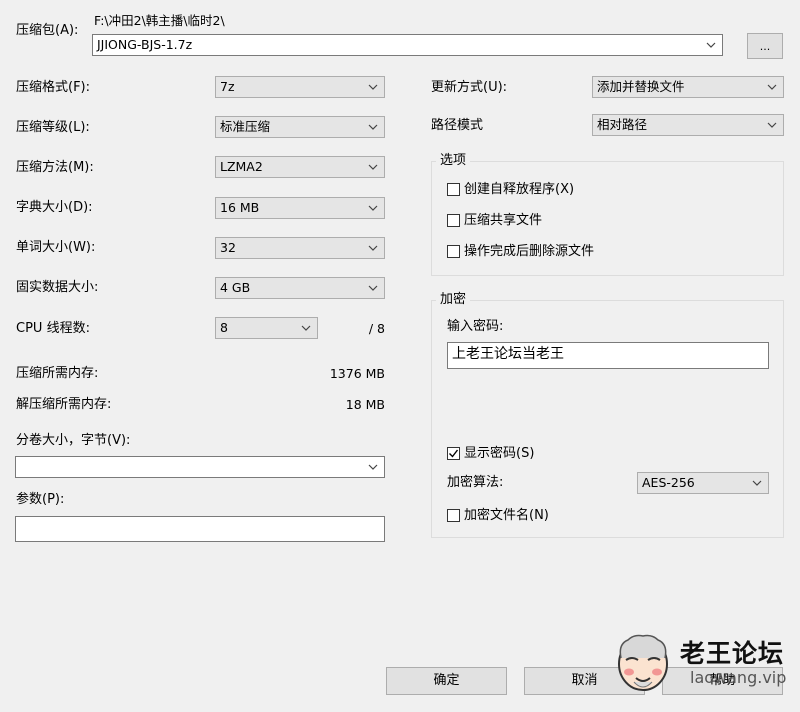 The width and height of the screenshot is (800, 712). I want to click on threads-max: / 8, so click(376, 328).